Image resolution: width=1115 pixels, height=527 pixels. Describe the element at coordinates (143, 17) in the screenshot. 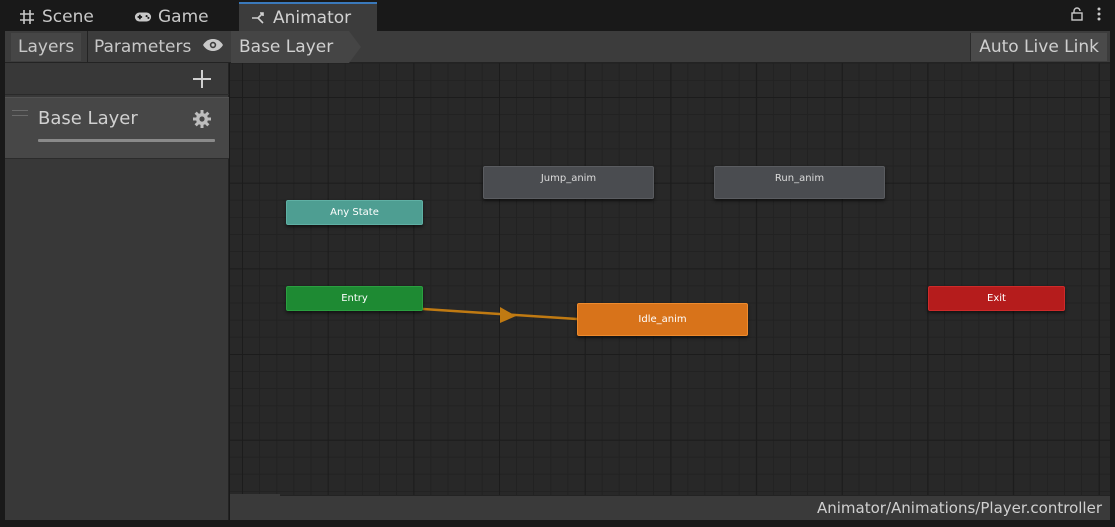

I see `gamepad-icon` at that location.